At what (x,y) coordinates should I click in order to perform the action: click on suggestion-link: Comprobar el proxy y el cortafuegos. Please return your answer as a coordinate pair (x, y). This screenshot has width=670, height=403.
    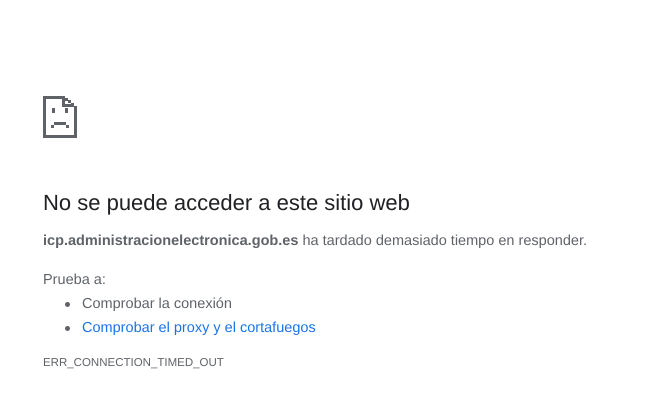
    Looking at the image, I should click on (199, 328).